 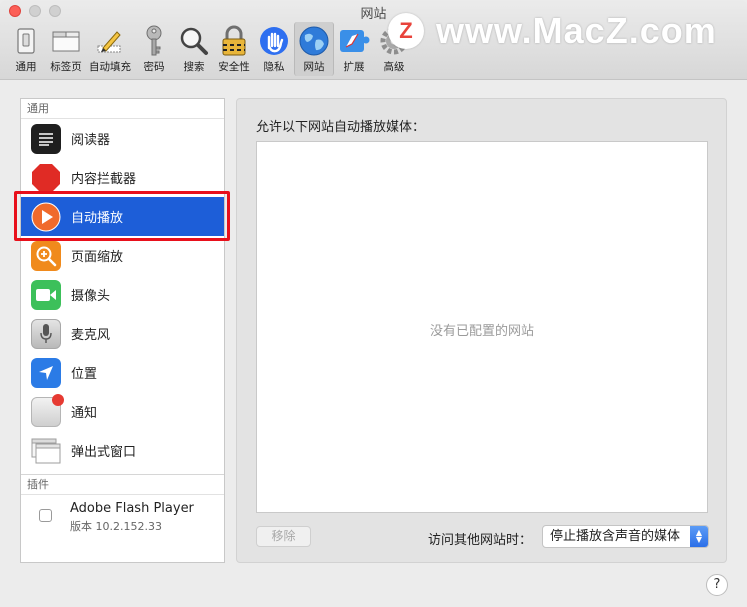 What do you see at coordinates (110, 41) in the screenshot?
I see `pencil-icon` at bounding box center [110, 41].